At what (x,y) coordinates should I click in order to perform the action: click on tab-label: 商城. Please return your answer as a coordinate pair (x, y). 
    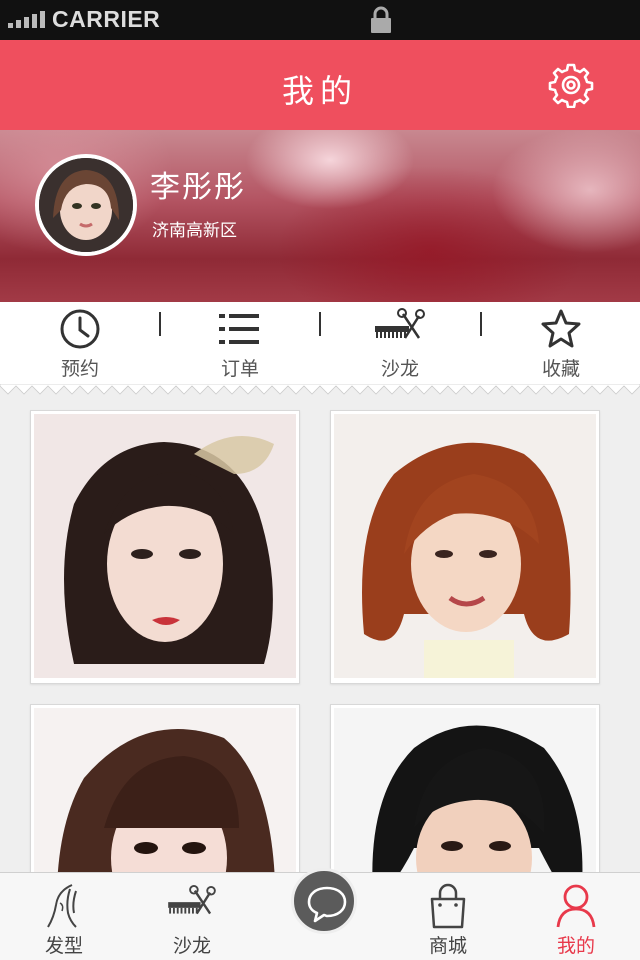
    Looking at the image, I should click on (447, 946).